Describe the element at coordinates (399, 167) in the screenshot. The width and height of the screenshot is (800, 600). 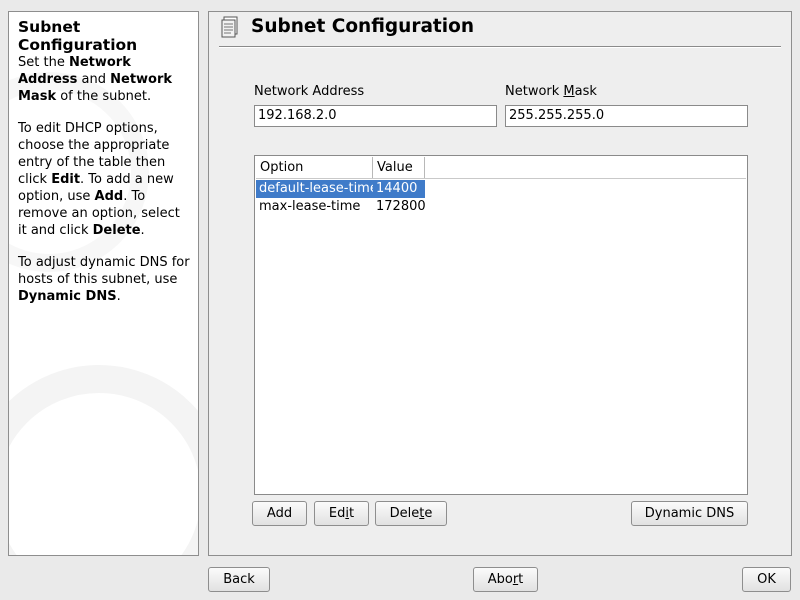
I see `column-header-value: Value` at that location.